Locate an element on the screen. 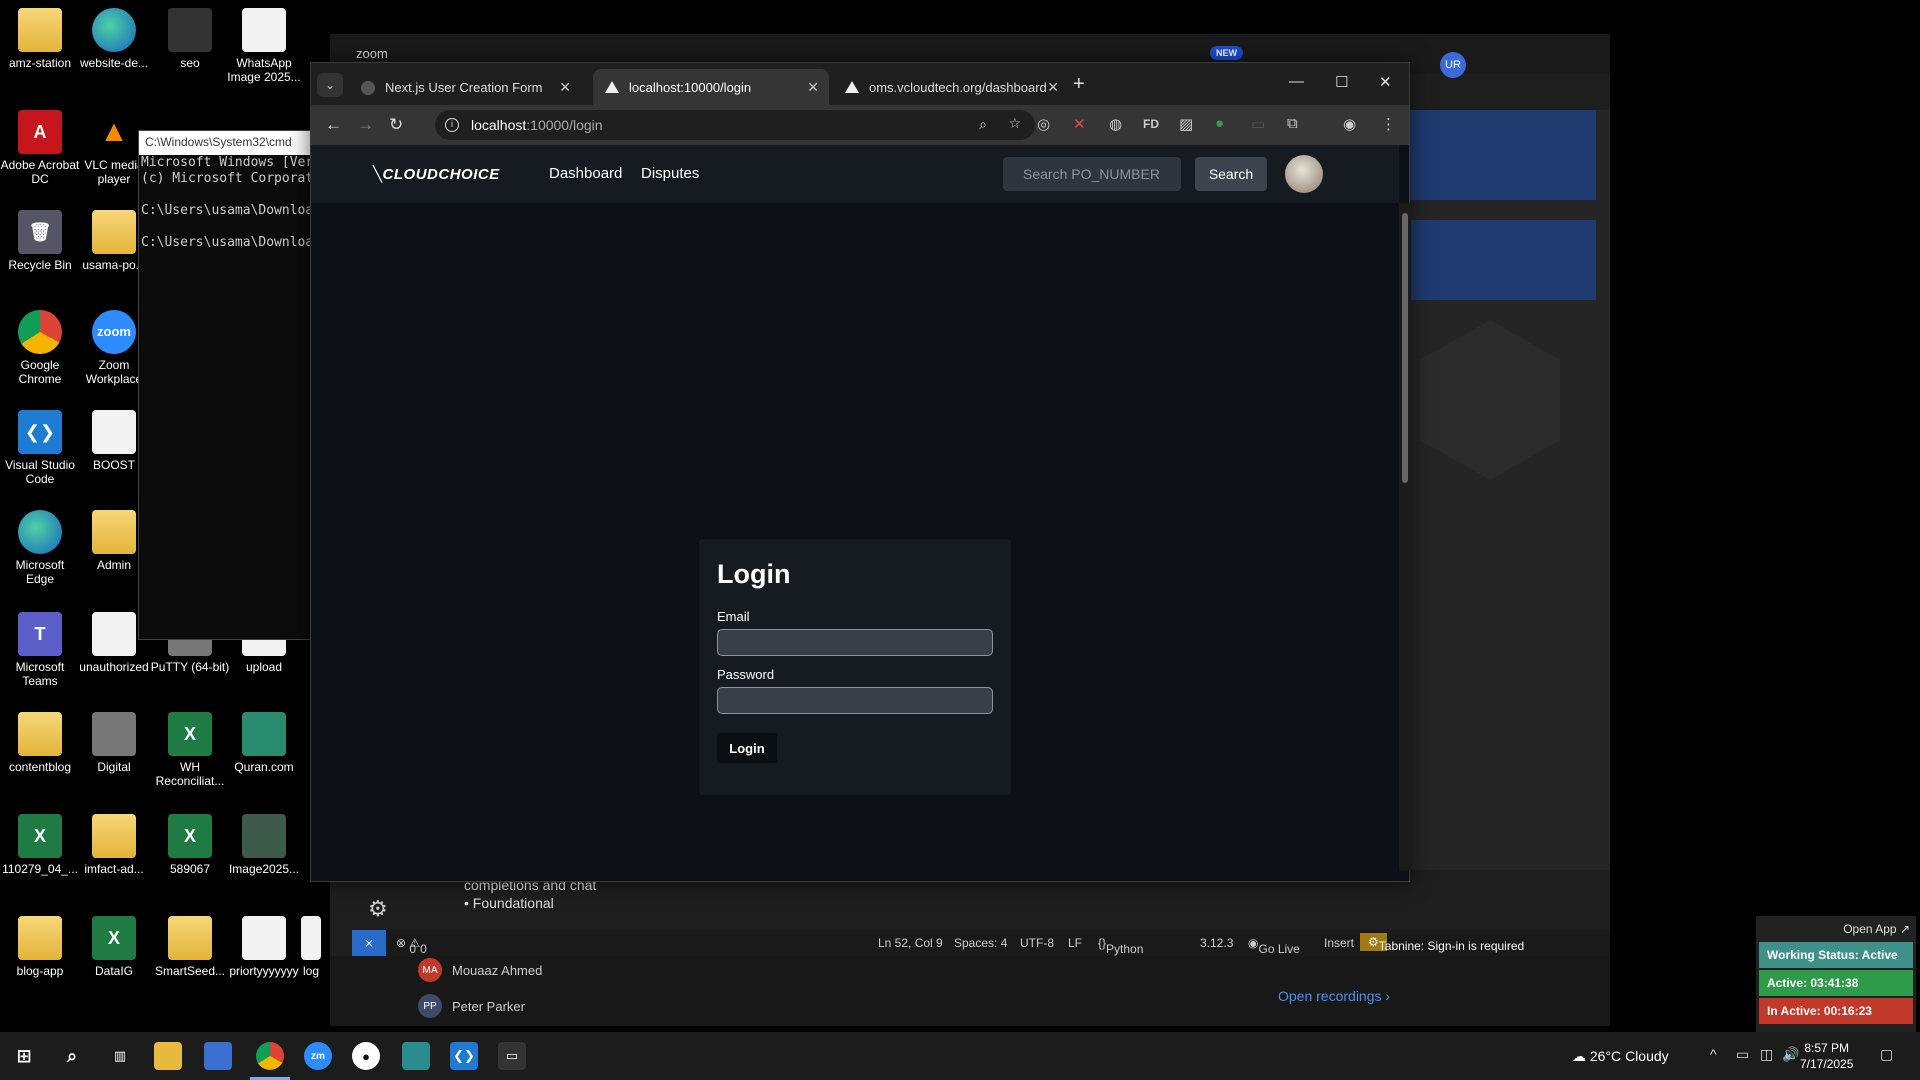 This screenshot has height=1080, width=1920. network-icon: ▭ is located at coordinates (1742, 1054).